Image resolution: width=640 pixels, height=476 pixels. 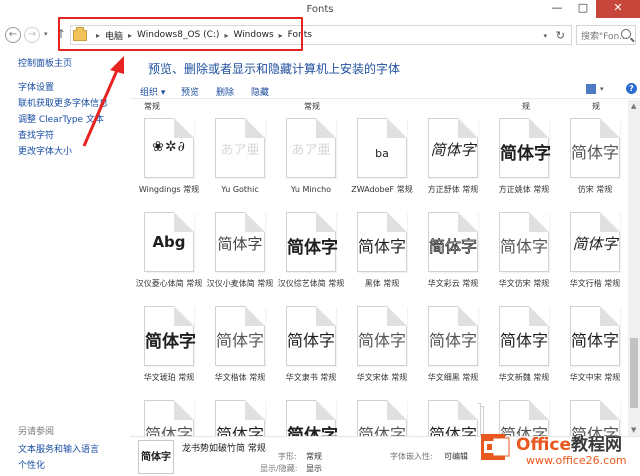 What do you see at coordinates (169, 242) in the screenshot?
I see `font-preview-tile: Abg` at bounding box center [169, 242].